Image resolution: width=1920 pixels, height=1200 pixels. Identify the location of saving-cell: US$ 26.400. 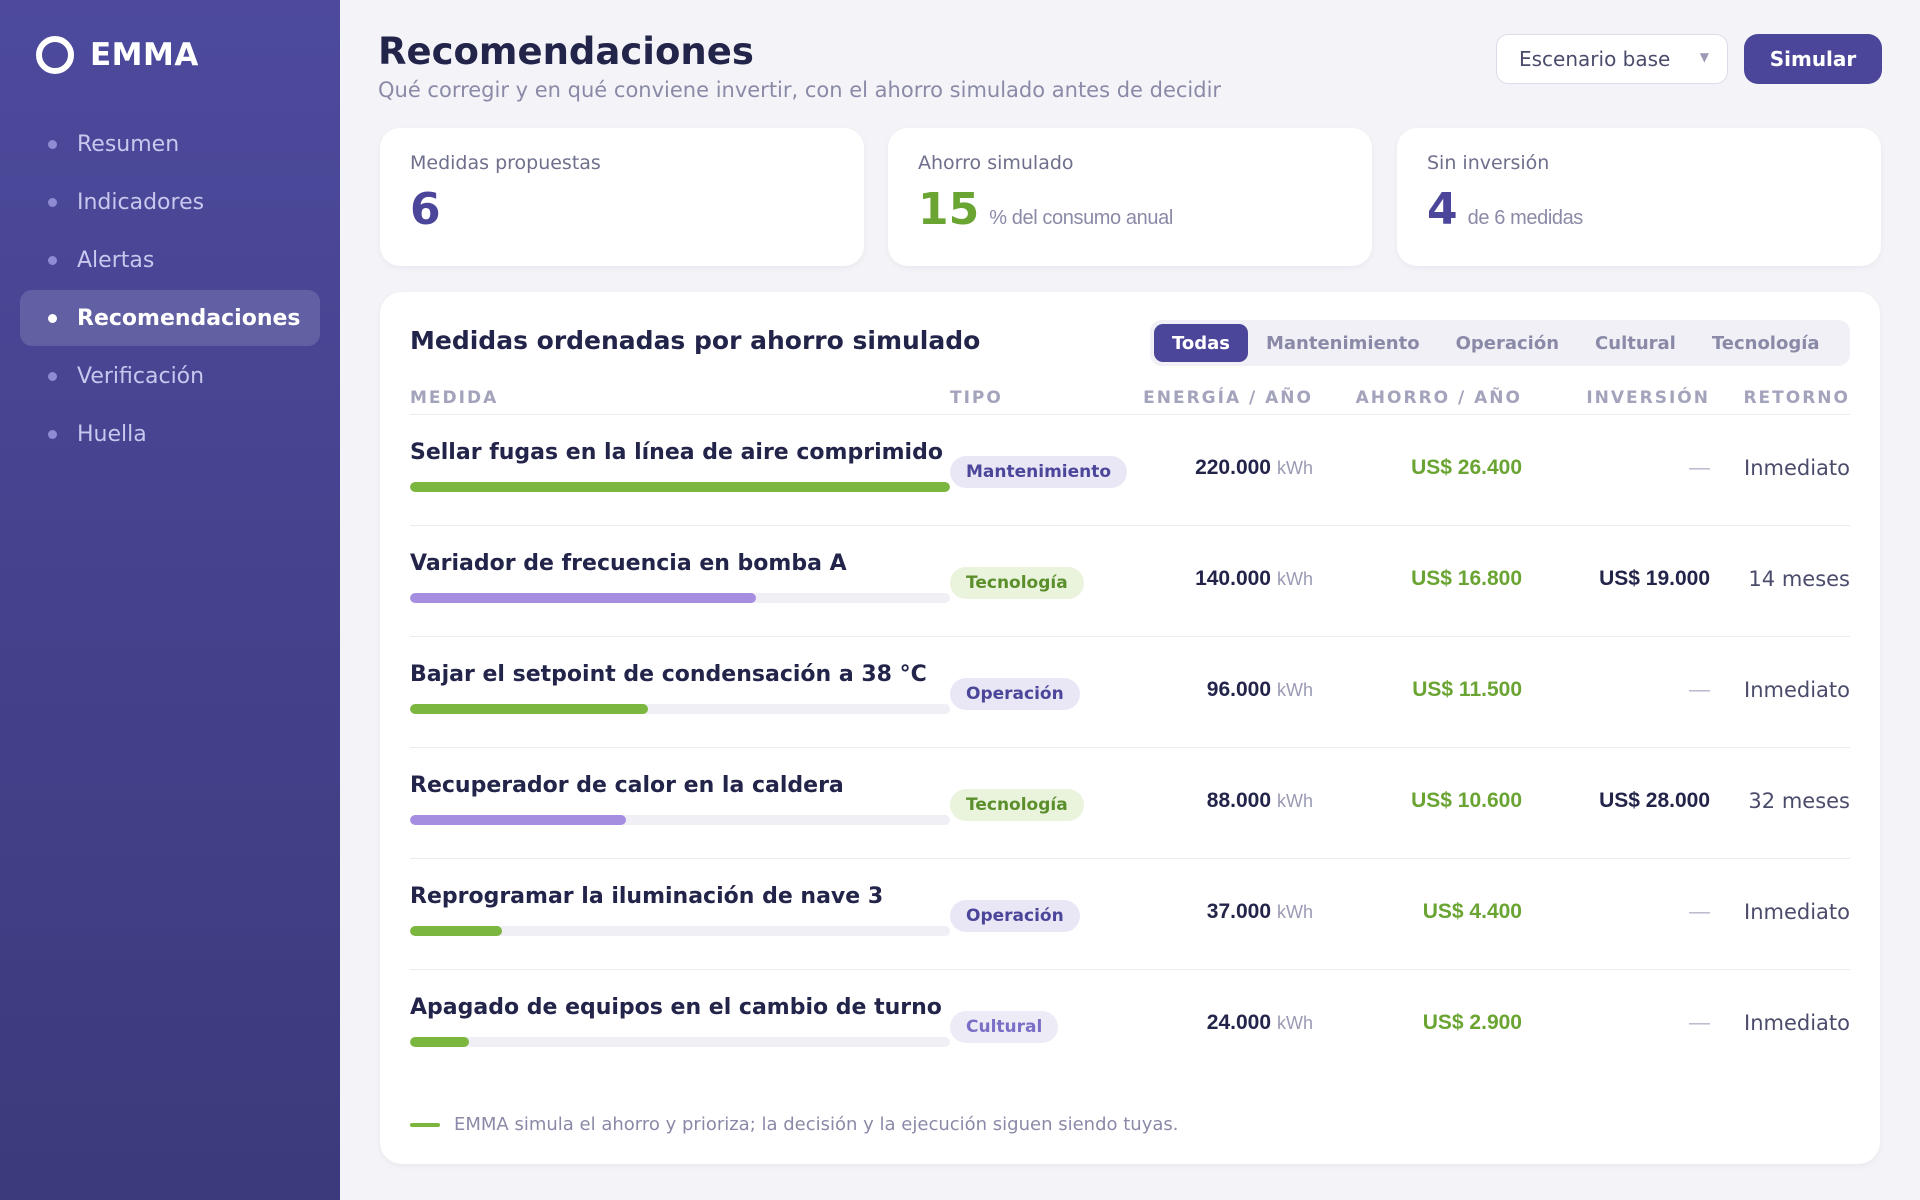
(1466, 467).